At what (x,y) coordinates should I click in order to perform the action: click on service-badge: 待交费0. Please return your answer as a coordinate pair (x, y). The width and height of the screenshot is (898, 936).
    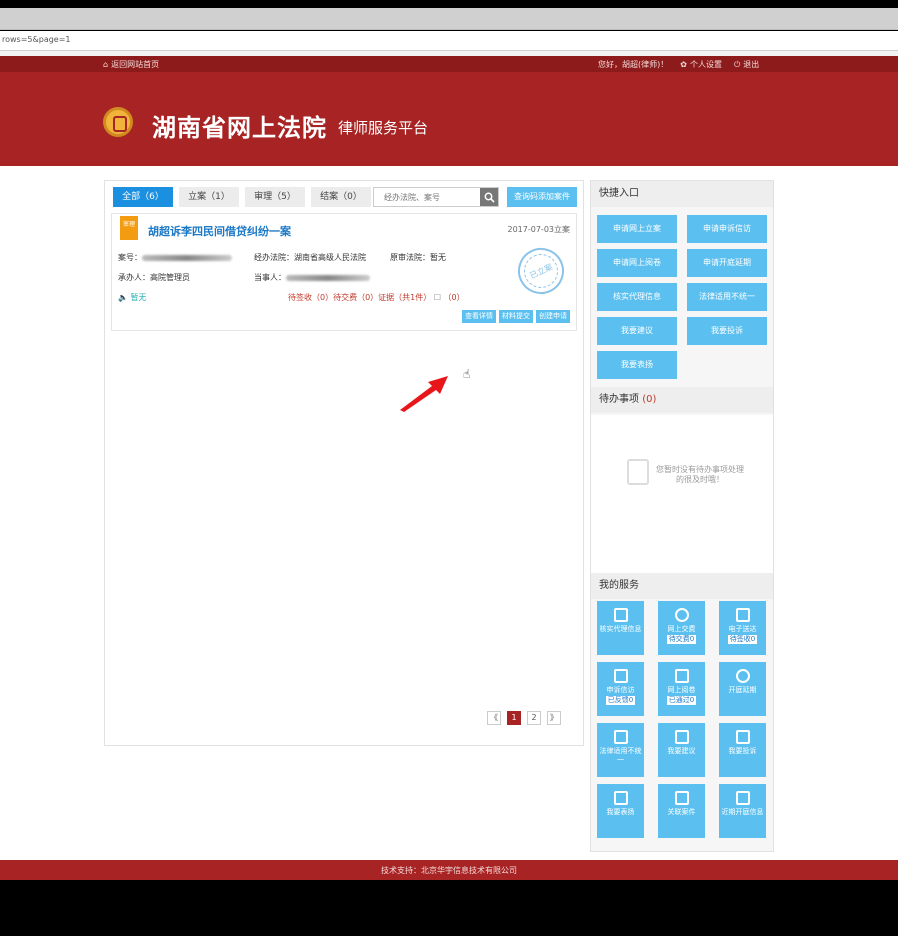
    Looking at the image, I should click on (681, 639).